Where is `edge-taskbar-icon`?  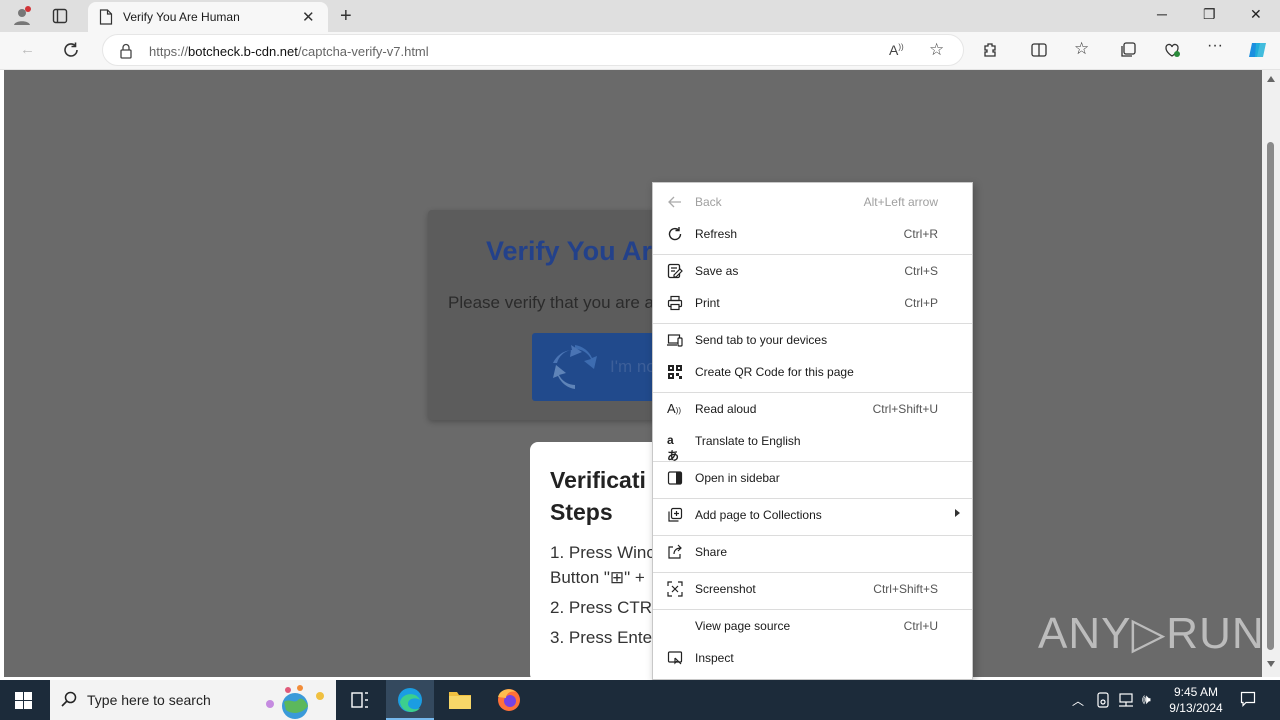 edge-taskbar-icon is located at coordinates (410, 700).